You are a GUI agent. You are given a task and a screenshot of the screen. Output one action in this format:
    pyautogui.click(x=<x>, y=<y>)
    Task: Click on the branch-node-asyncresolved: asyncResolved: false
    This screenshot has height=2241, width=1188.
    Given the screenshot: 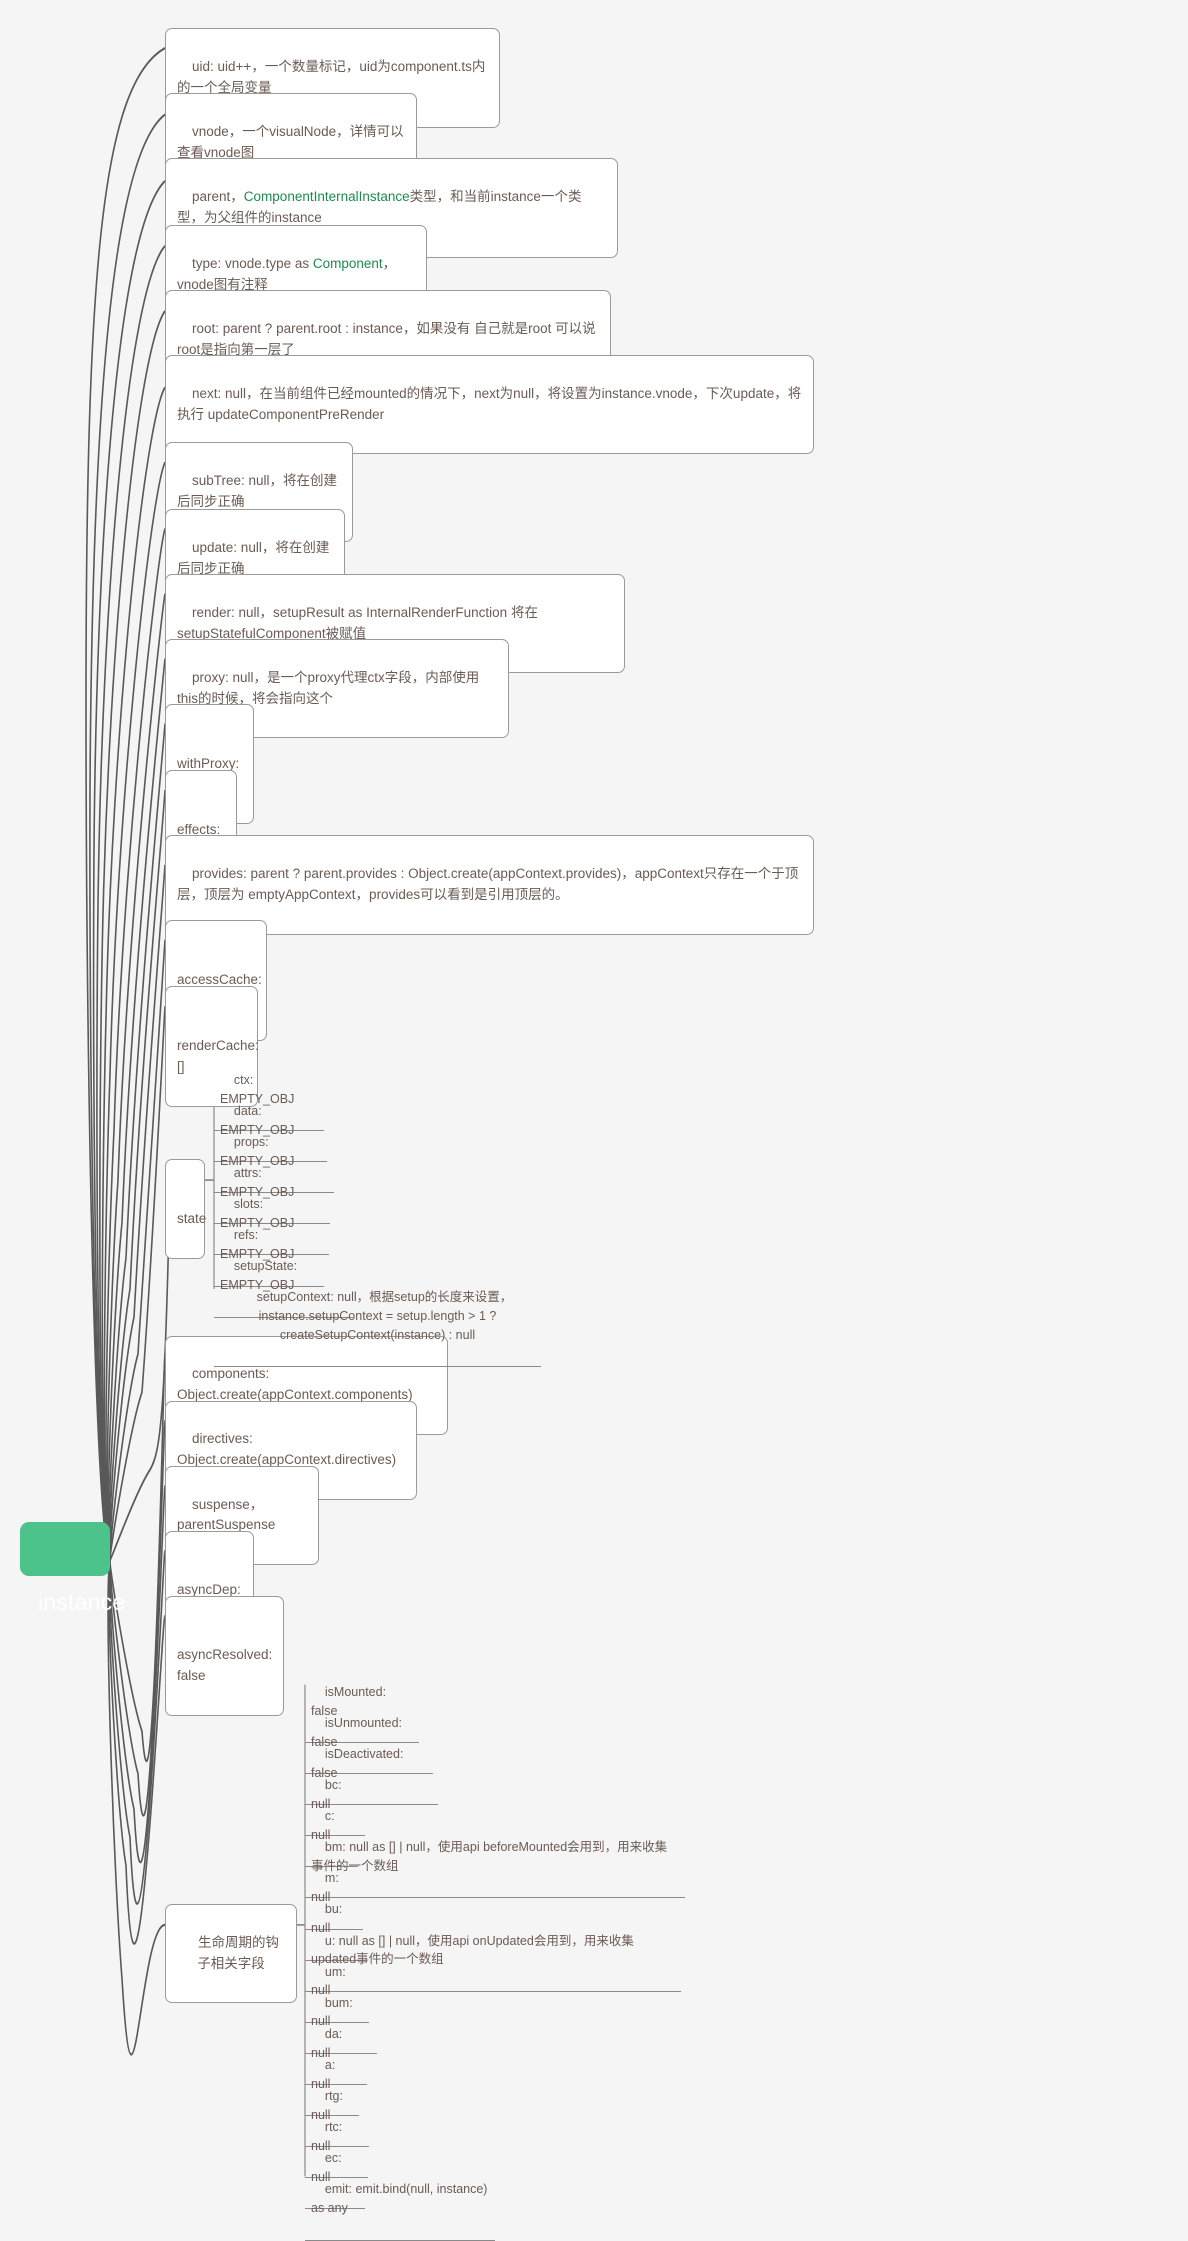 What is the action you would take?
    pyautogui.click(x=224, y=1656)
    